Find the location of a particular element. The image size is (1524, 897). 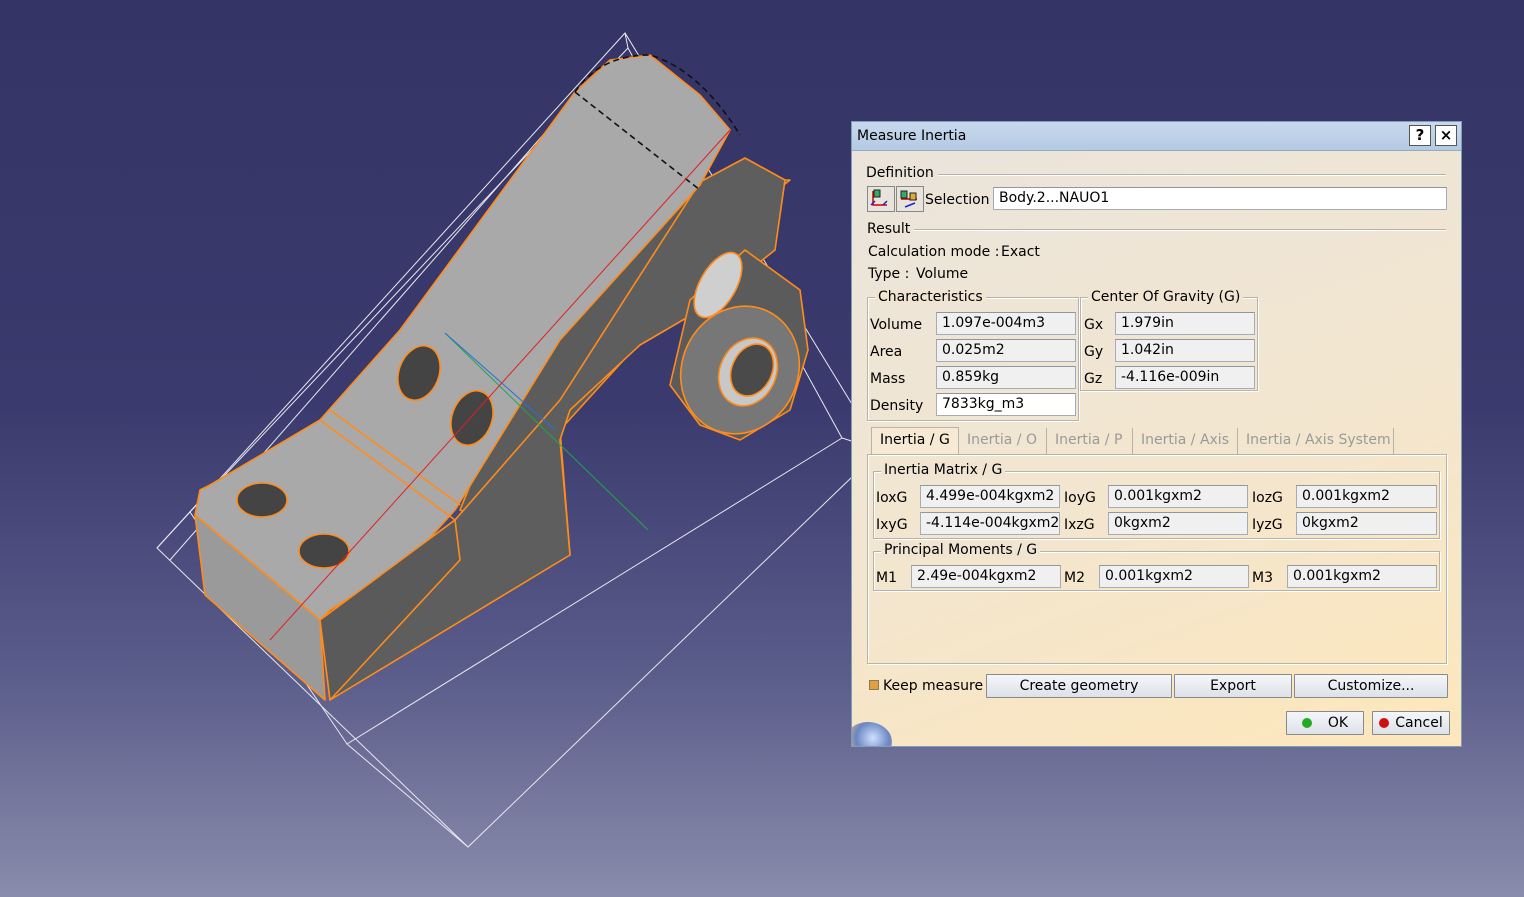

ioxg-field: 4.499e-004kgxm2 is located at coordinates (990, 496).